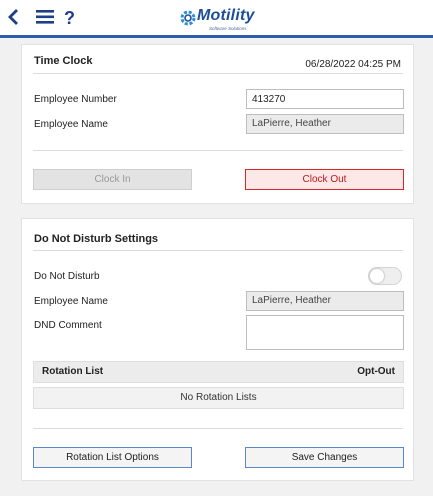  What do you see at coordinates (96, 239) in the screenshot?
I see `dnd-title: Do Not Disturb Settings` at bounding box center [96, 239].